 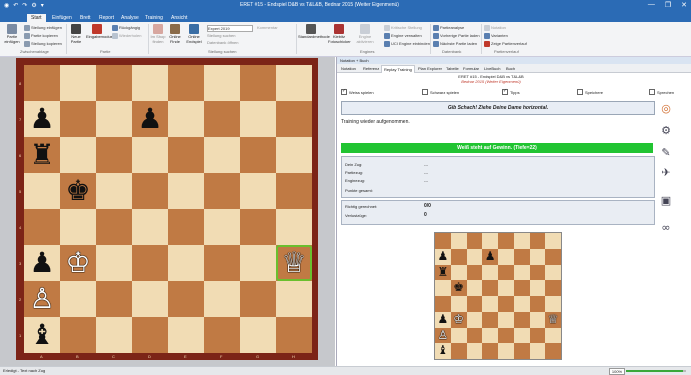 I want to click on board-square-e7, so click(x=186, y=119).